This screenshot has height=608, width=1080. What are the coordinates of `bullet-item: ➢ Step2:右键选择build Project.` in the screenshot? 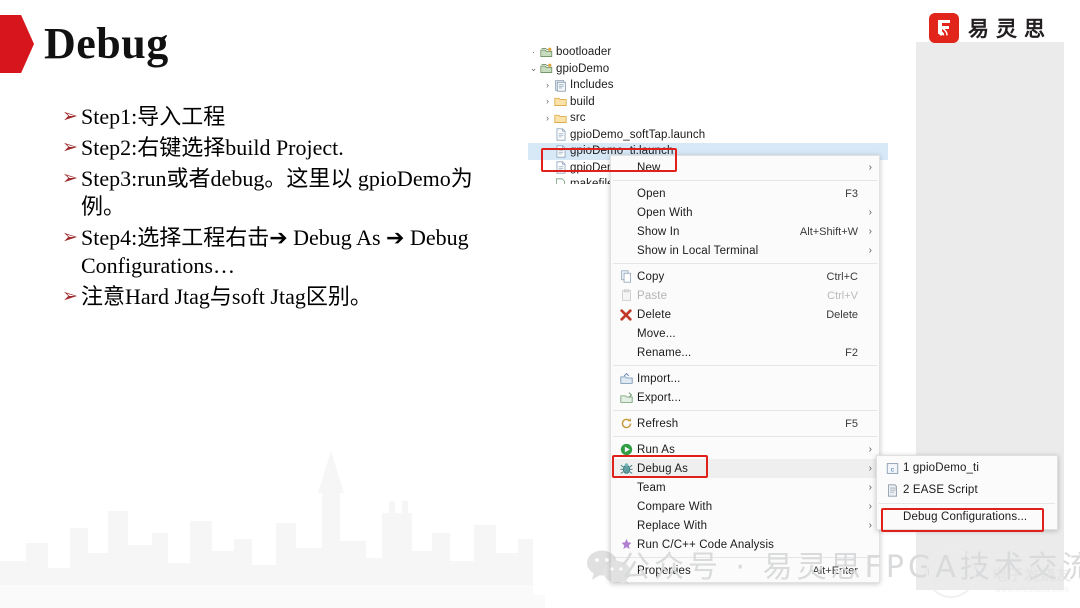 It's located at (282, 148).